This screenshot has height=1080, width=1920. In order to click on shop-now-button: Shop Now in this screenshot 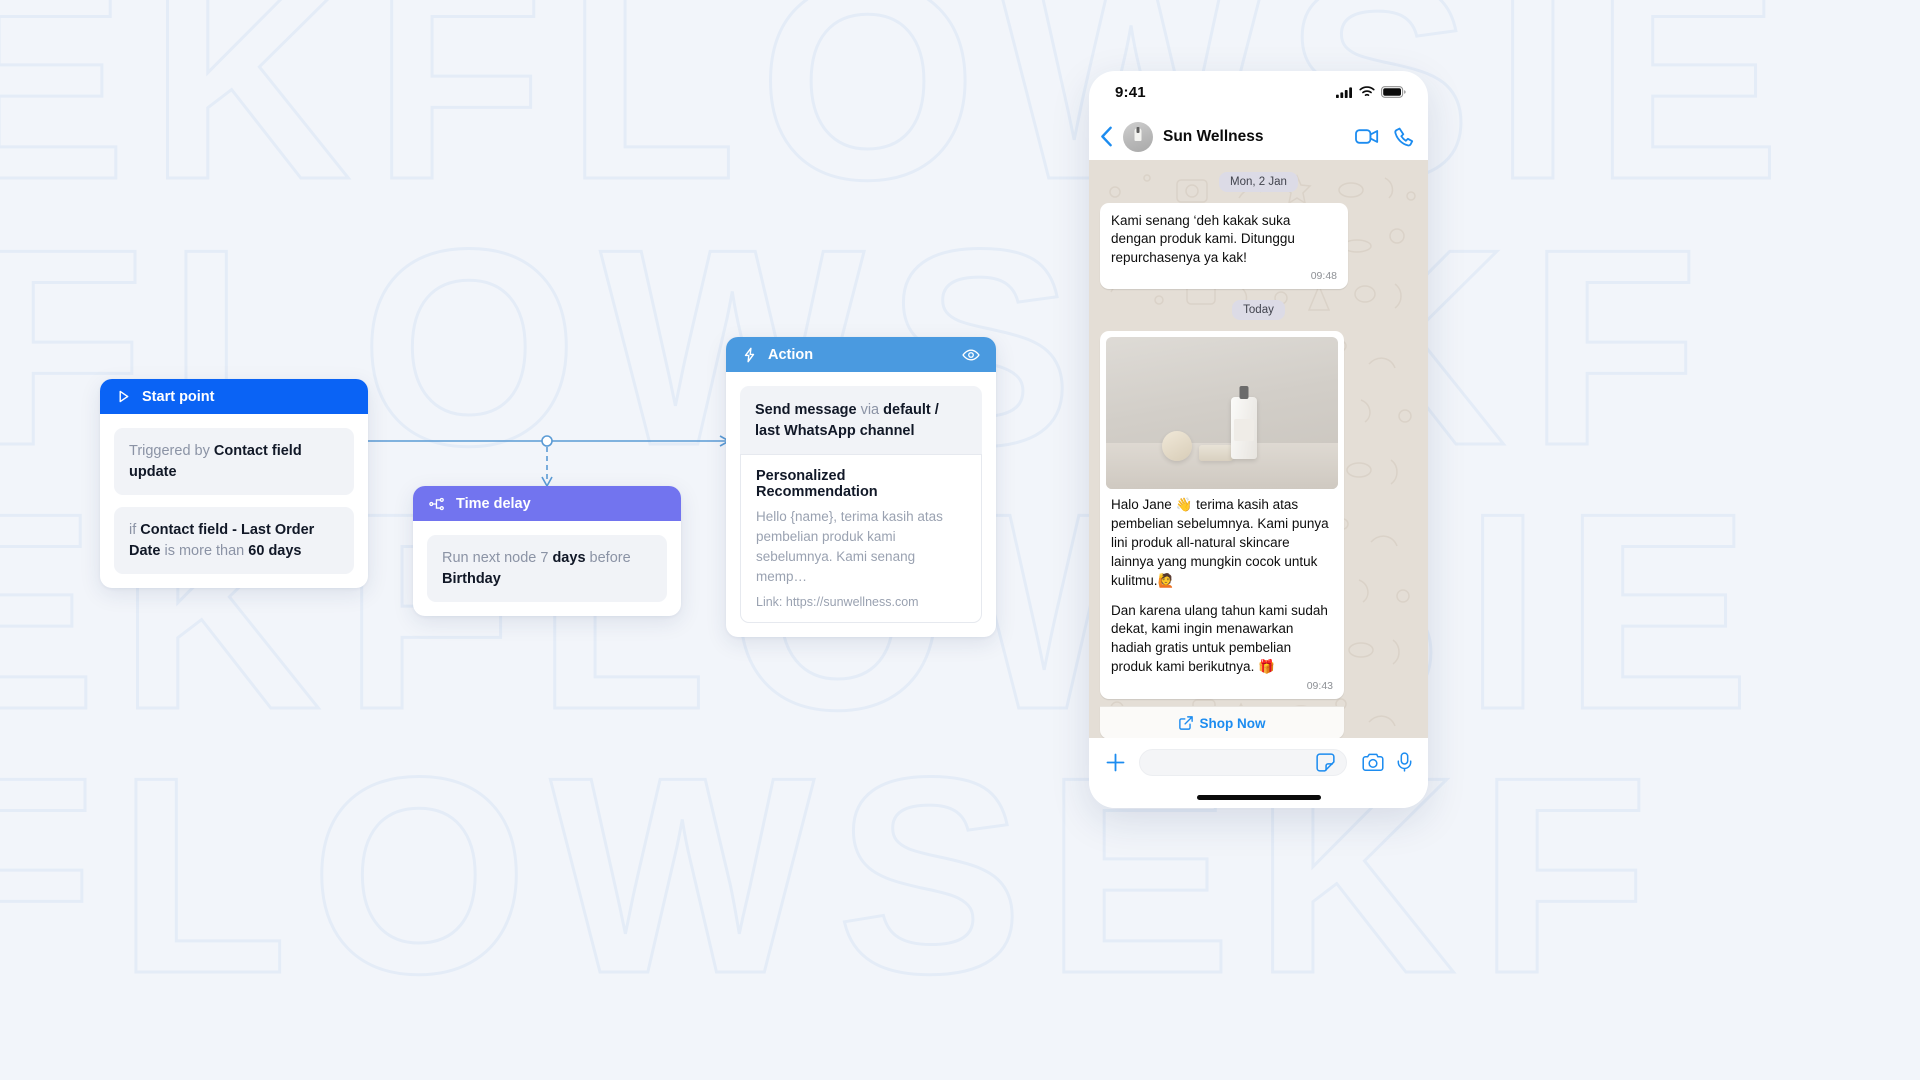, I will do `click(1222, 722)`.